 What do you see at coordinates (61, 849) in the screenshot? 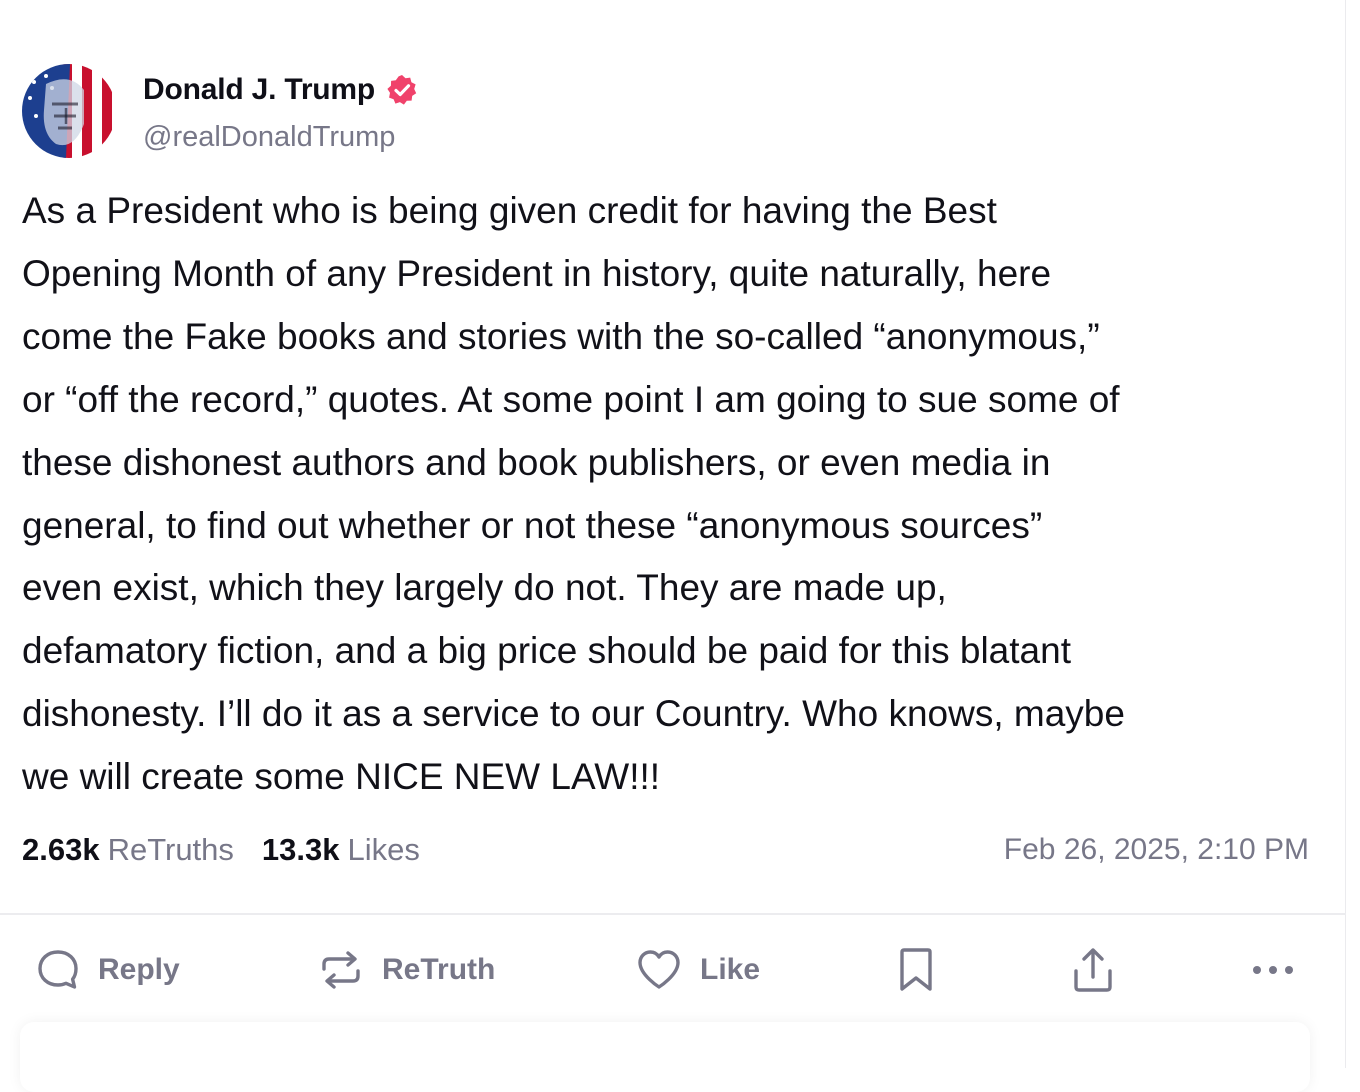
I see `retruths-count: 2.63k` at bounding box center [61, 849].